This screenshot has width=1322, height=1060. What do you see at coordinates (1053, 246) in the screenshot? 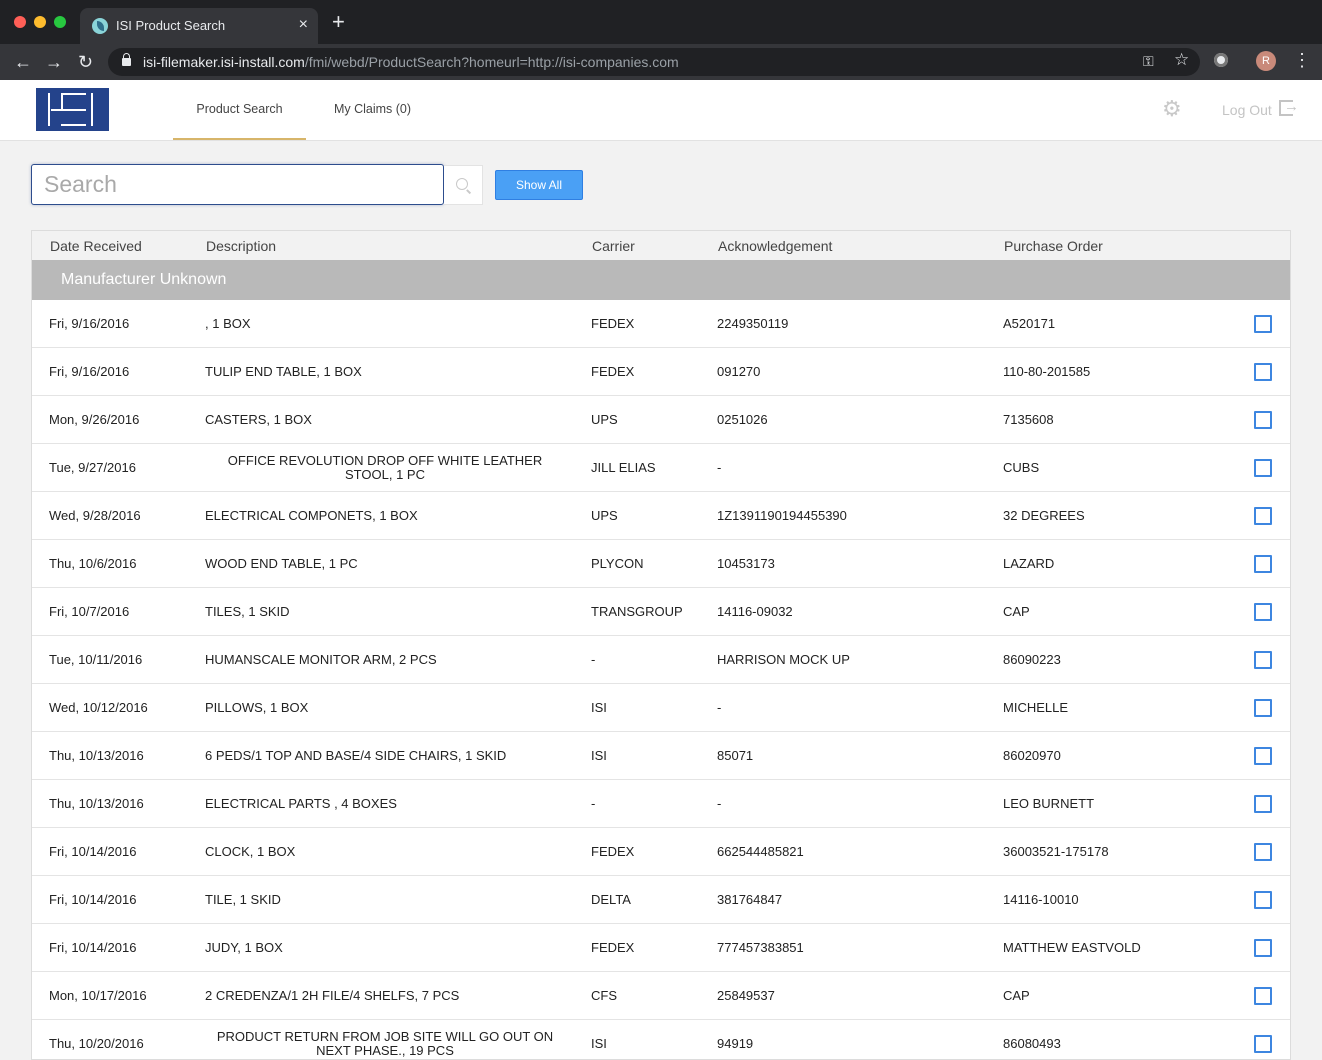
I see `column-purchase-order: Purchase Order` at bounding box center [1053, 246].